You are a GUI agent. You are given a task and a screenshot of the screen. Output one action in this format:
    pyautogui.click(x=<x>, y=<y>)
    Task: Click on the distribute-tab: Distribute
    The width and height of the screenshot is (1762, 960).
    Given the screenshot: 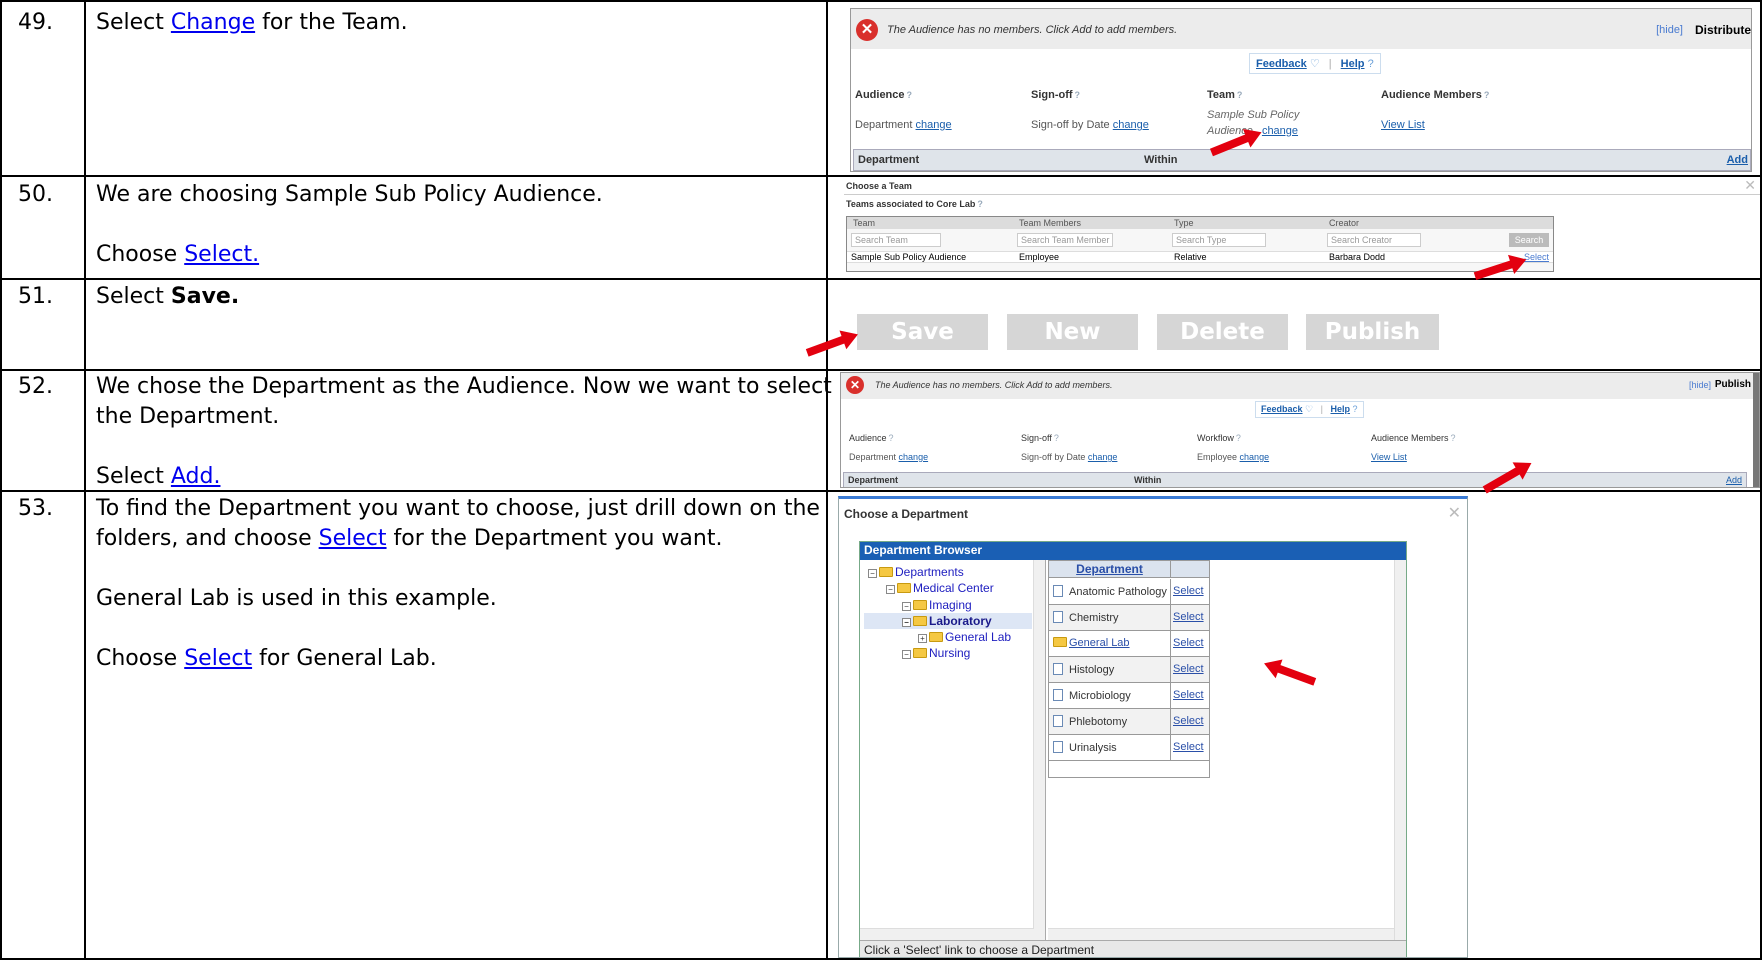 What is the action you would take?
    pyautogui.click(x=1723, y=30)
    